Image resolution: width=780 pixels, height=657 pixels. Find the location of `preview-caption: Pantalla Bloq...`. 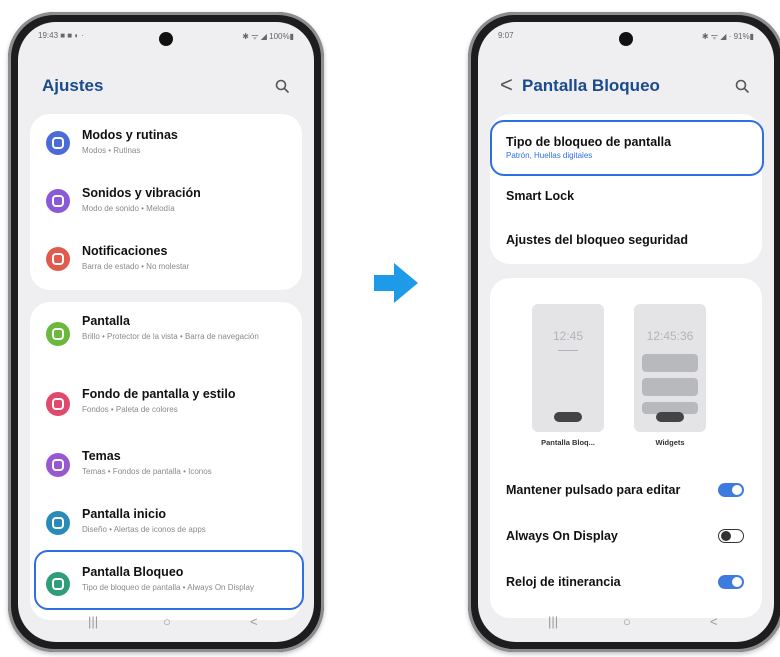

preview-caption: Pantalla Bloq... is located at coordinates (568, 442).